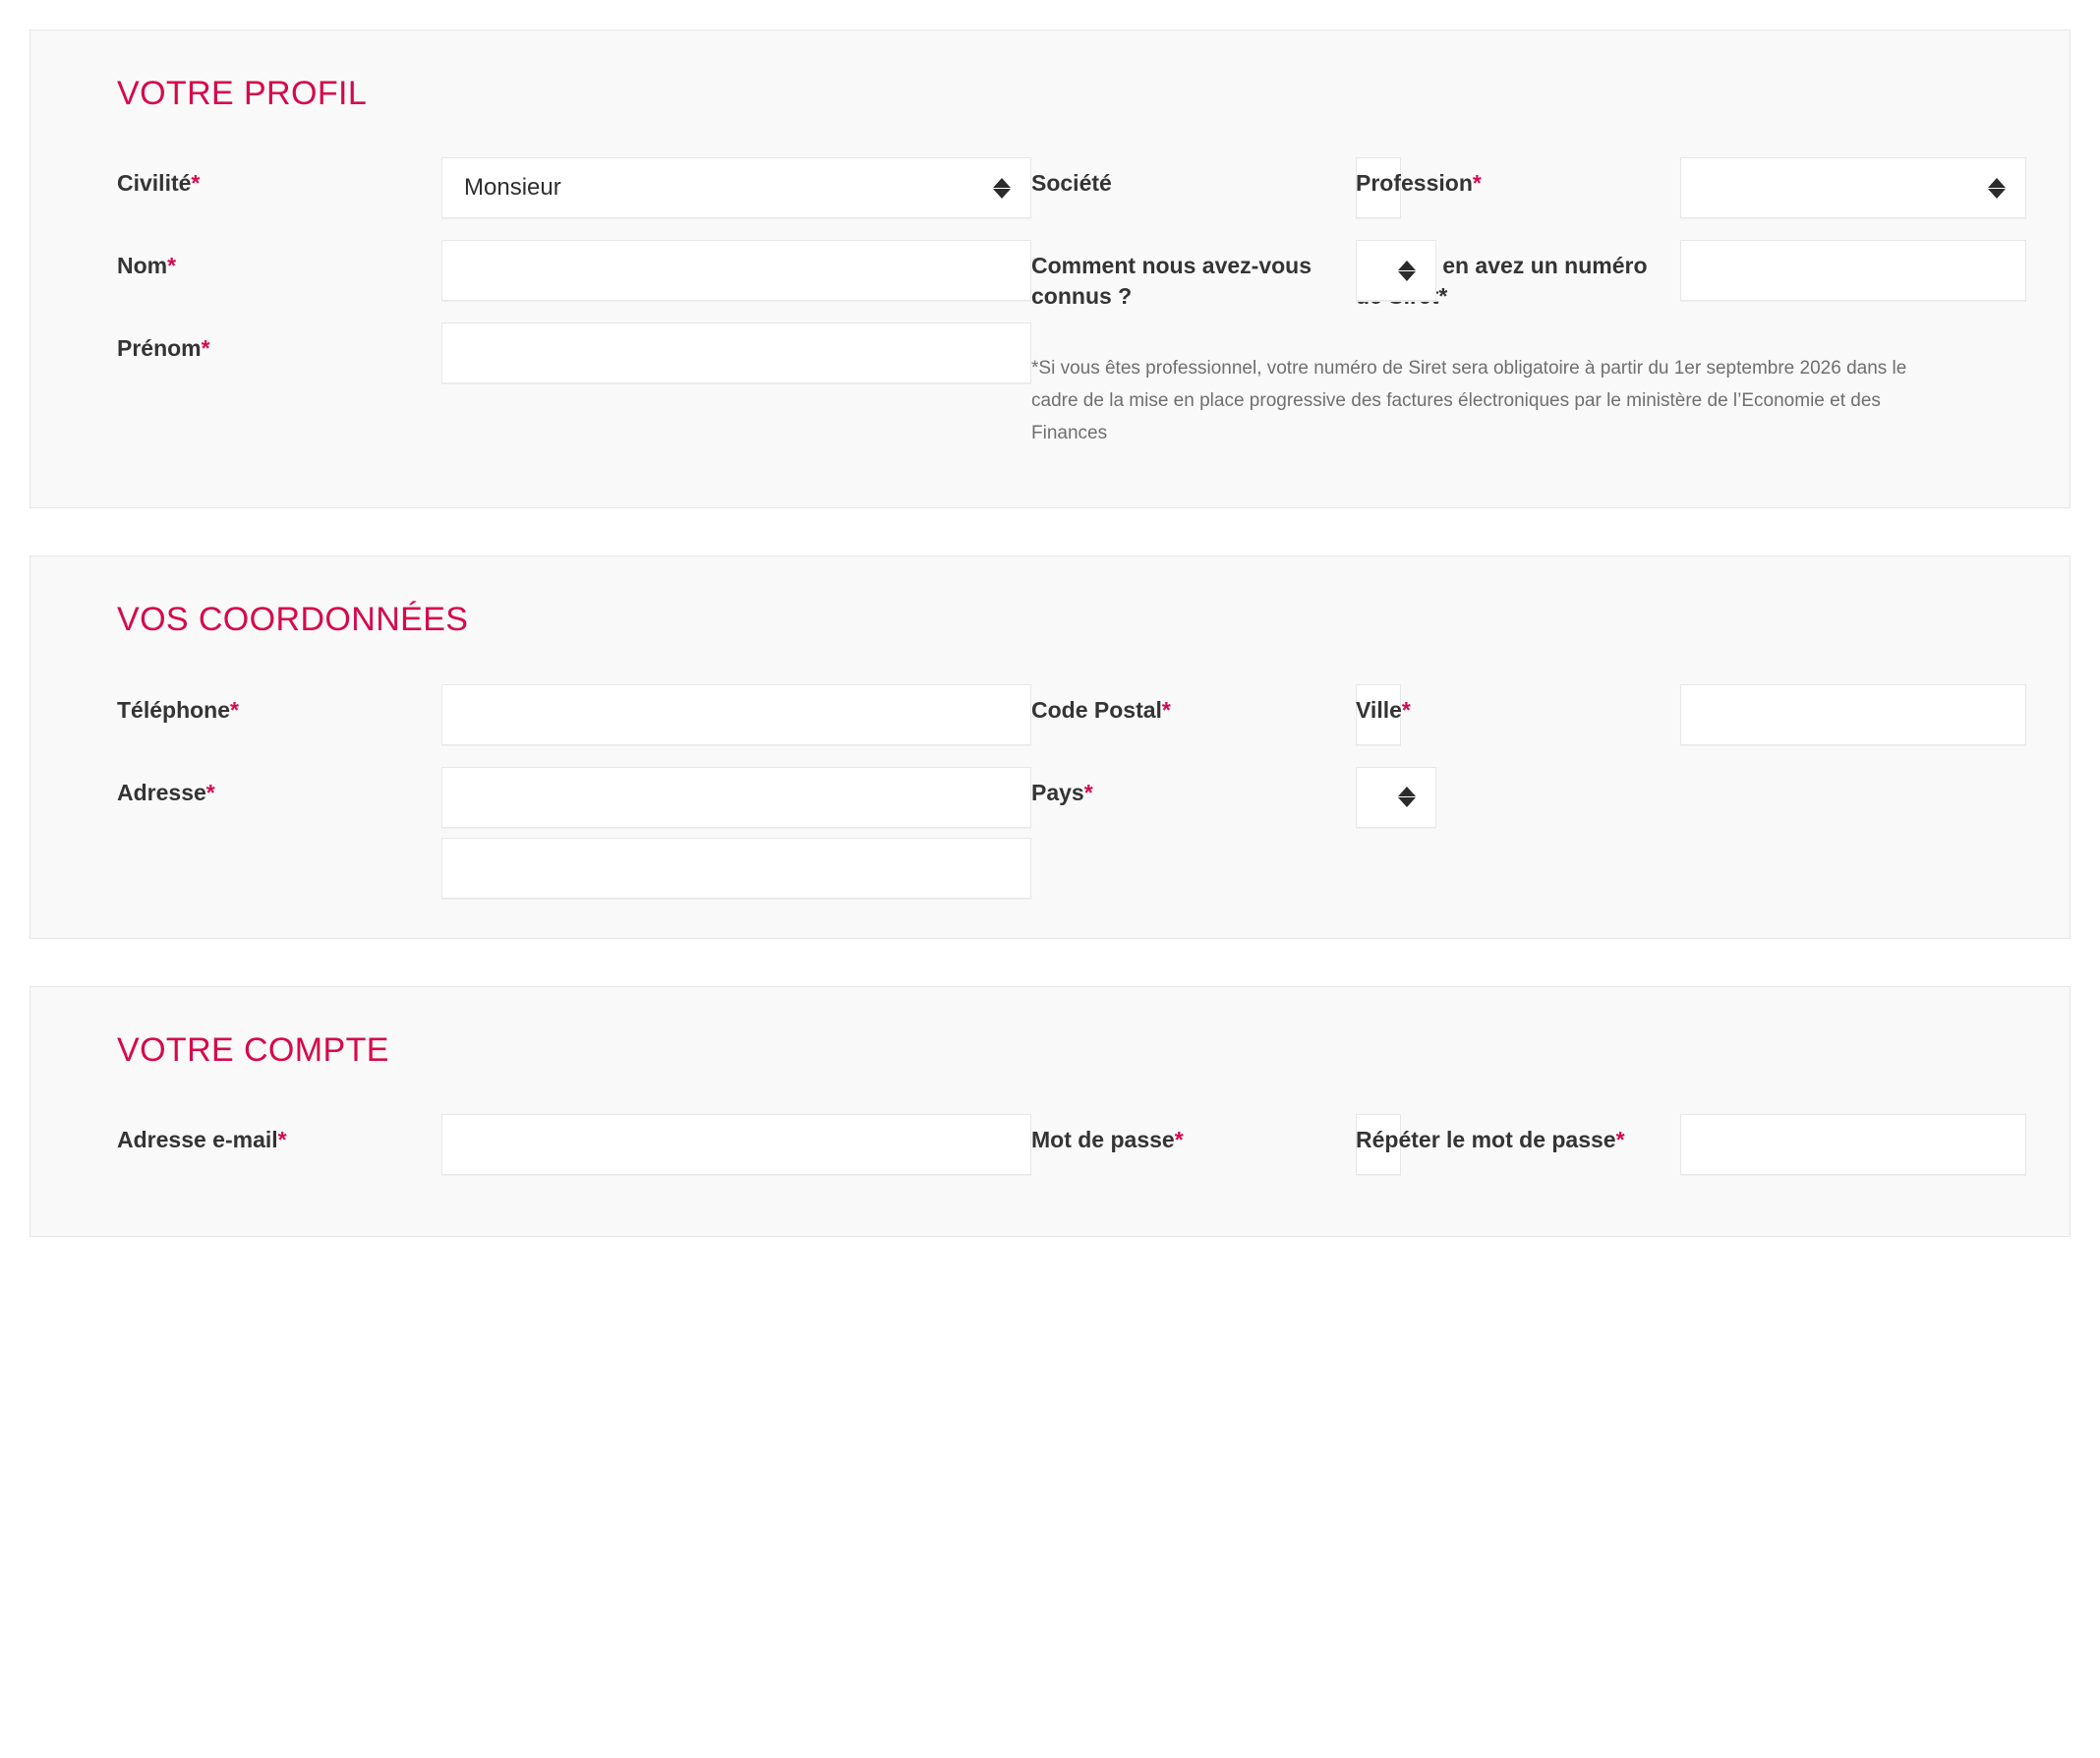  What do you see at coordinates (242, 93) in the screenshot?
I see `section-title-votre-profil: VOTRE PROFIL` at bounding box center [242, 93].